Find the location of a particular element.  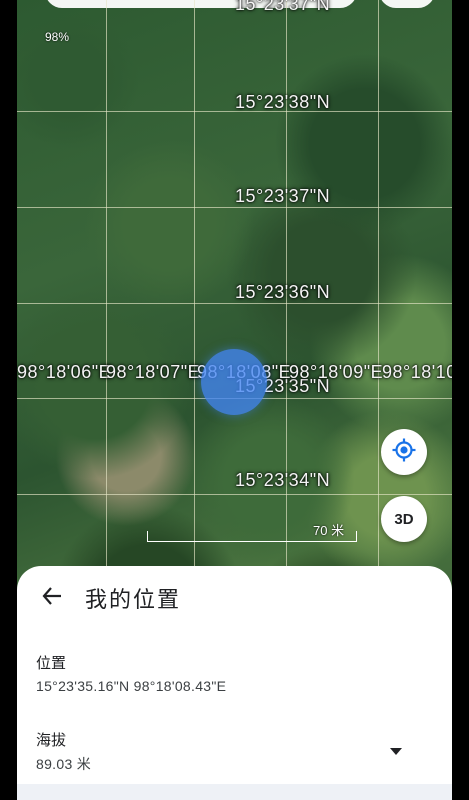

location-coordinates: 15°23'35.16"N 98°18'08.43"E is located at coordinates (131, 686).